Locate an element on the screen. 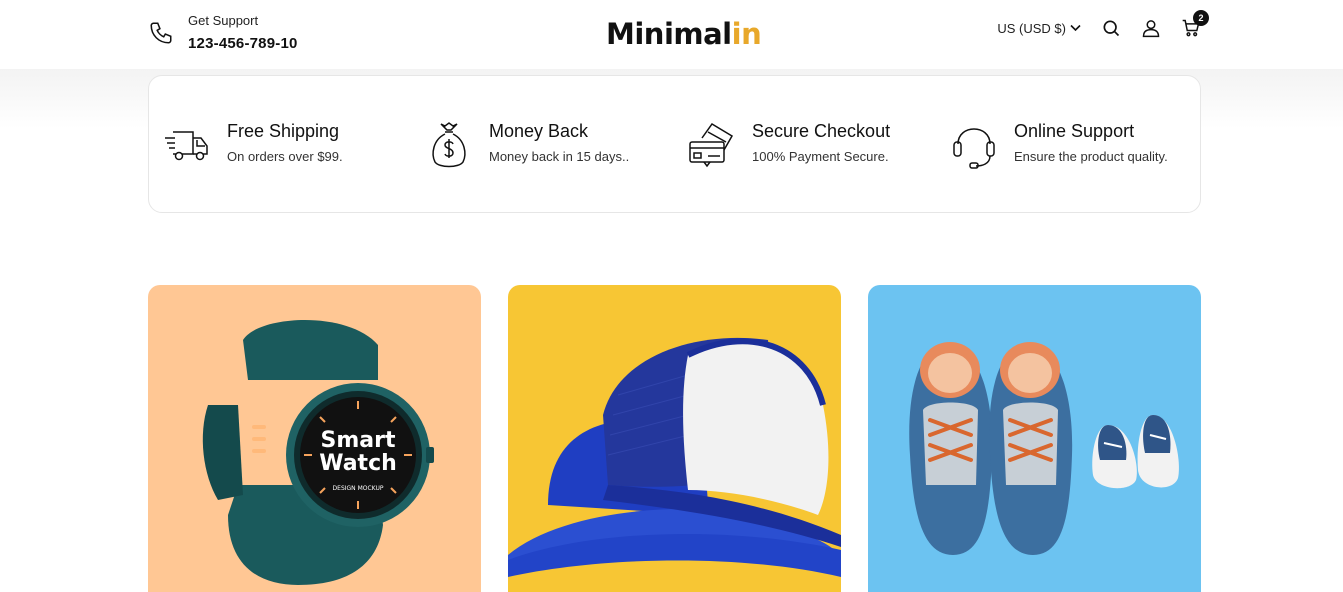 Image resolution: width=1343 pixels, height=592 pixels. feature-desc: Money back in 15 days.. is located at coordinates (559, 156).